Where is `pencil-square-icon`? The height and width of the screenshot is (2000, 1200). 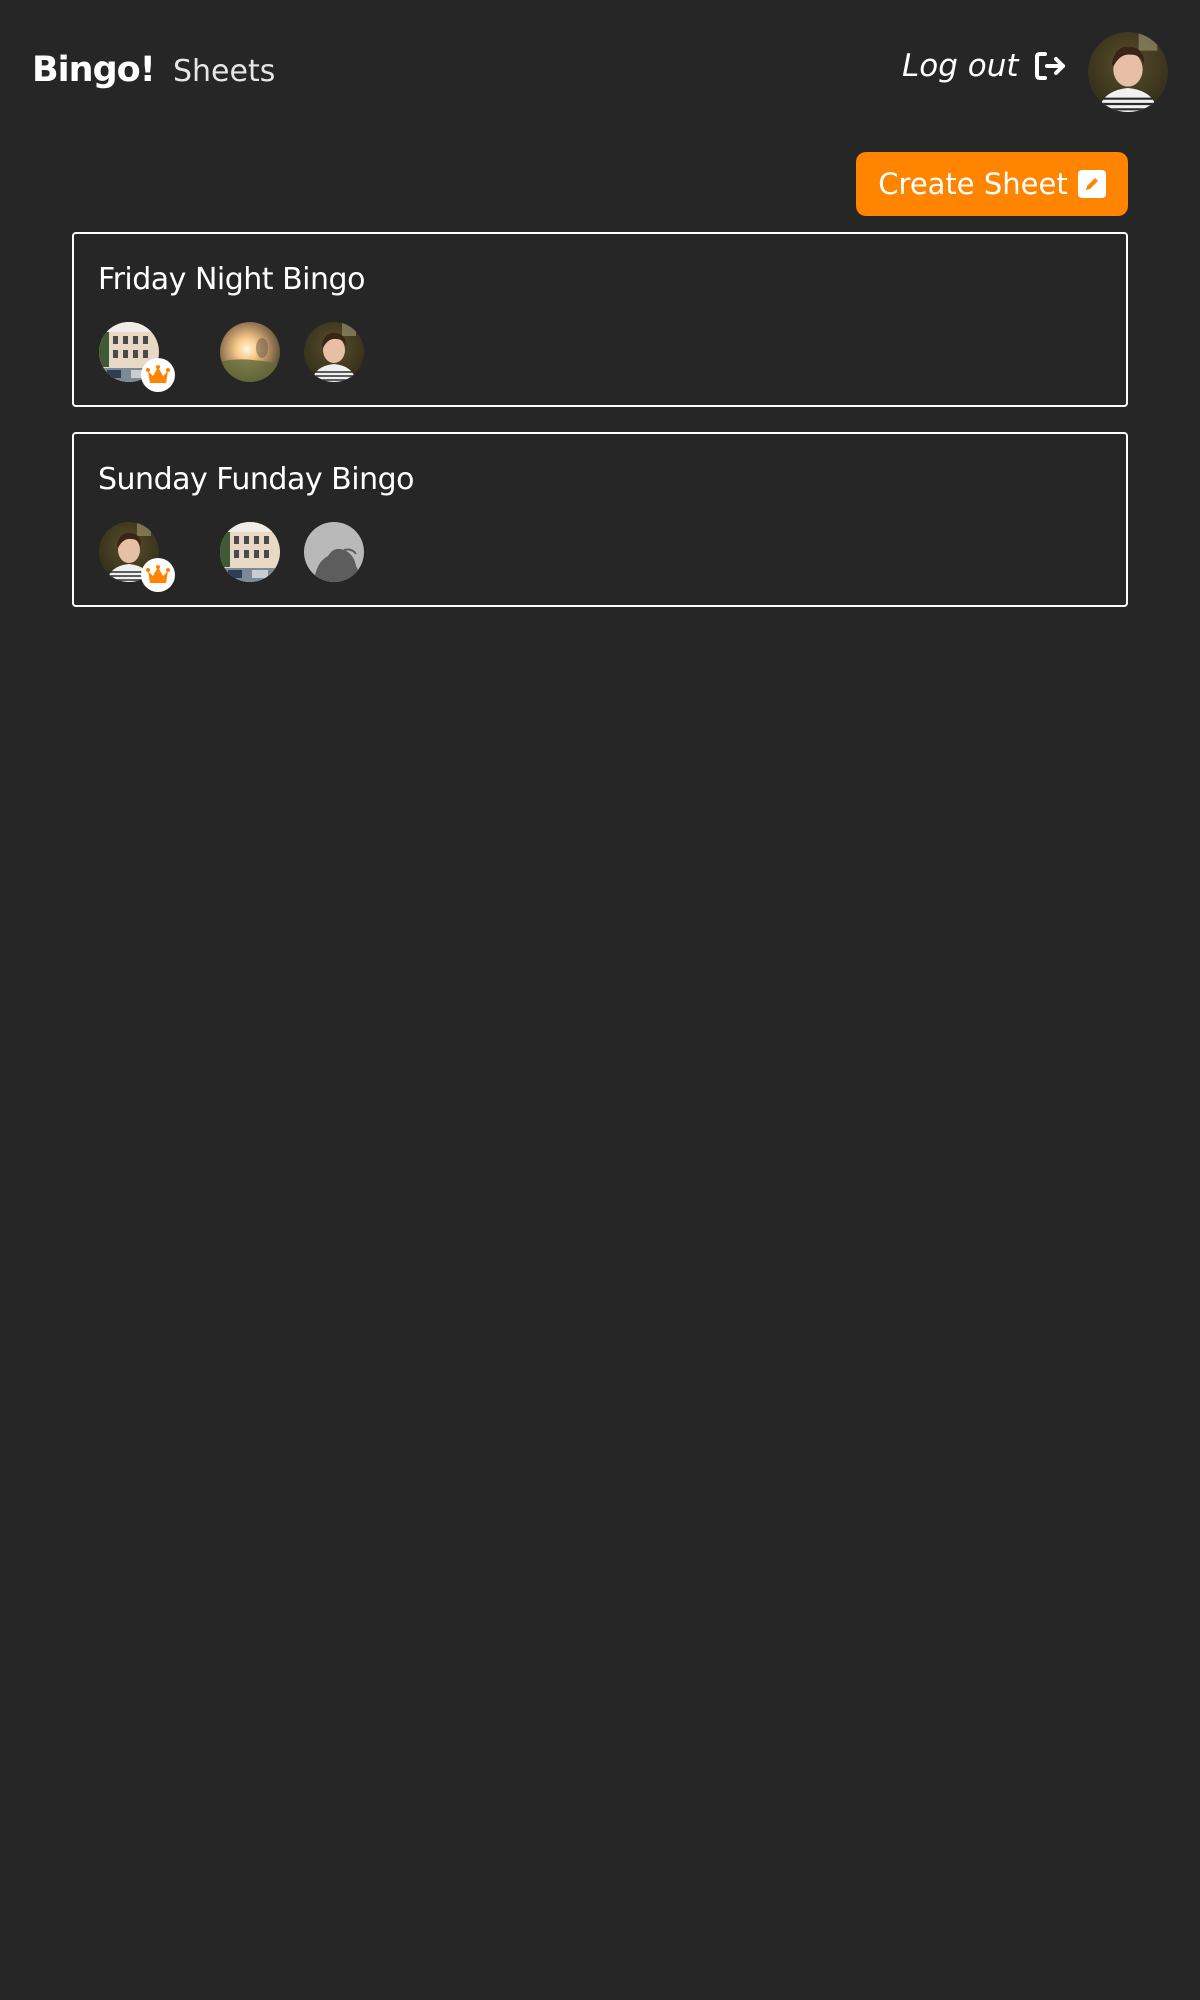 pencil-square-icon is located at coordinates (1091, 184).